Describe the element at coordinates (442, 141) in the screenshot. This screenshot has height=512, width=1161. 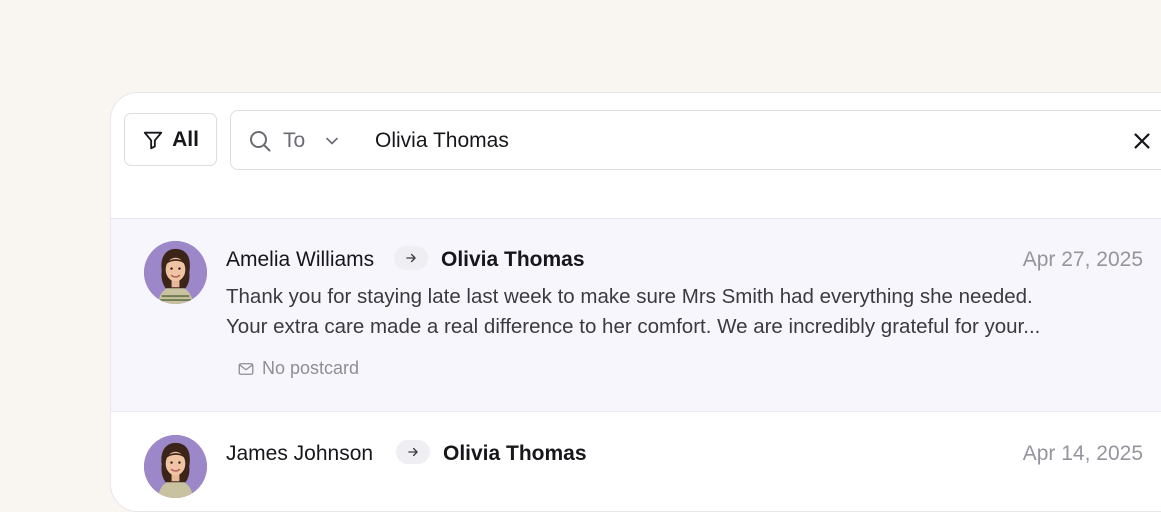
I see `search-value: Olivia Thomas` at that location.